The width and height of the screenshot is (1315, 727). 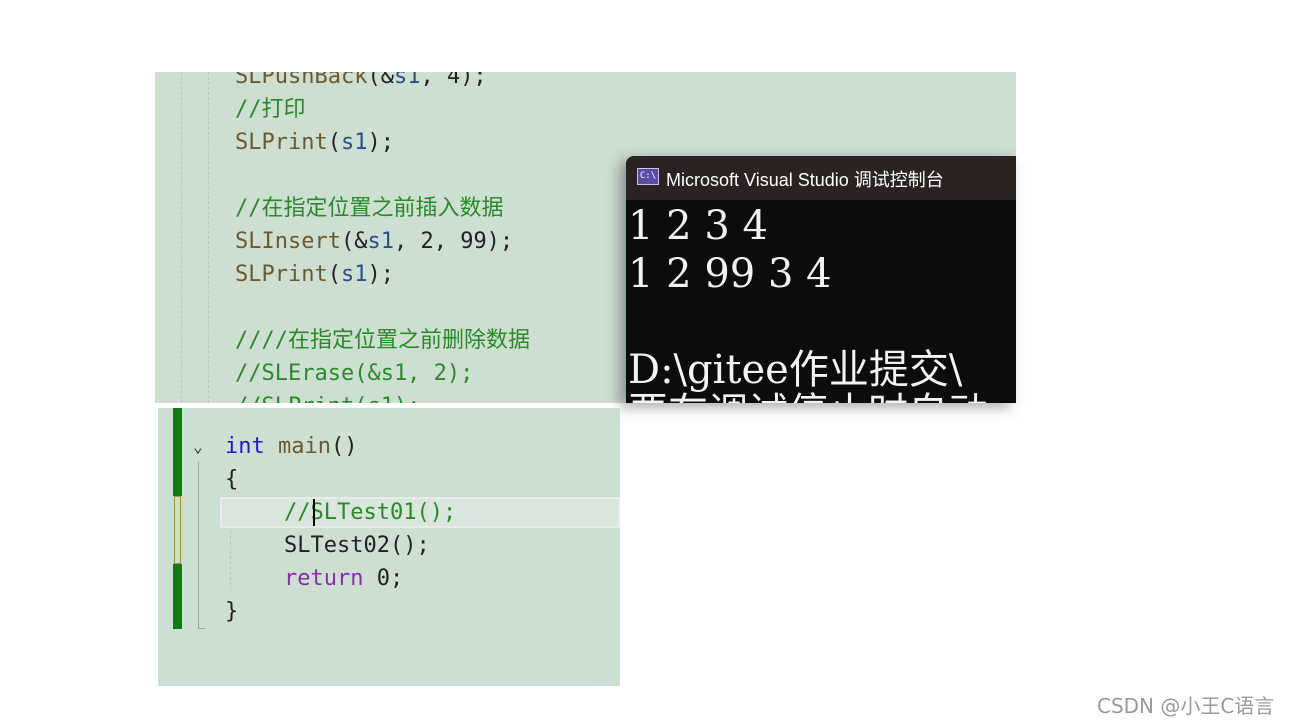 I want to click on code-comment: ////在指定位置之前删除数据, so click(x=382, y=340).